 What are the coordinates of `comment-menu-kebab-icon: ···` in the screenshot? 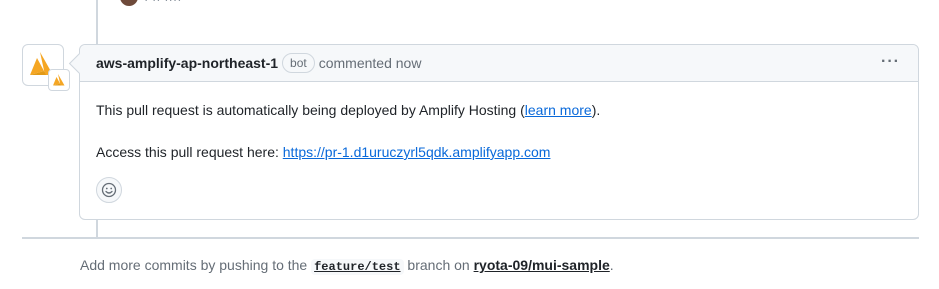 It's located at (890, 62).